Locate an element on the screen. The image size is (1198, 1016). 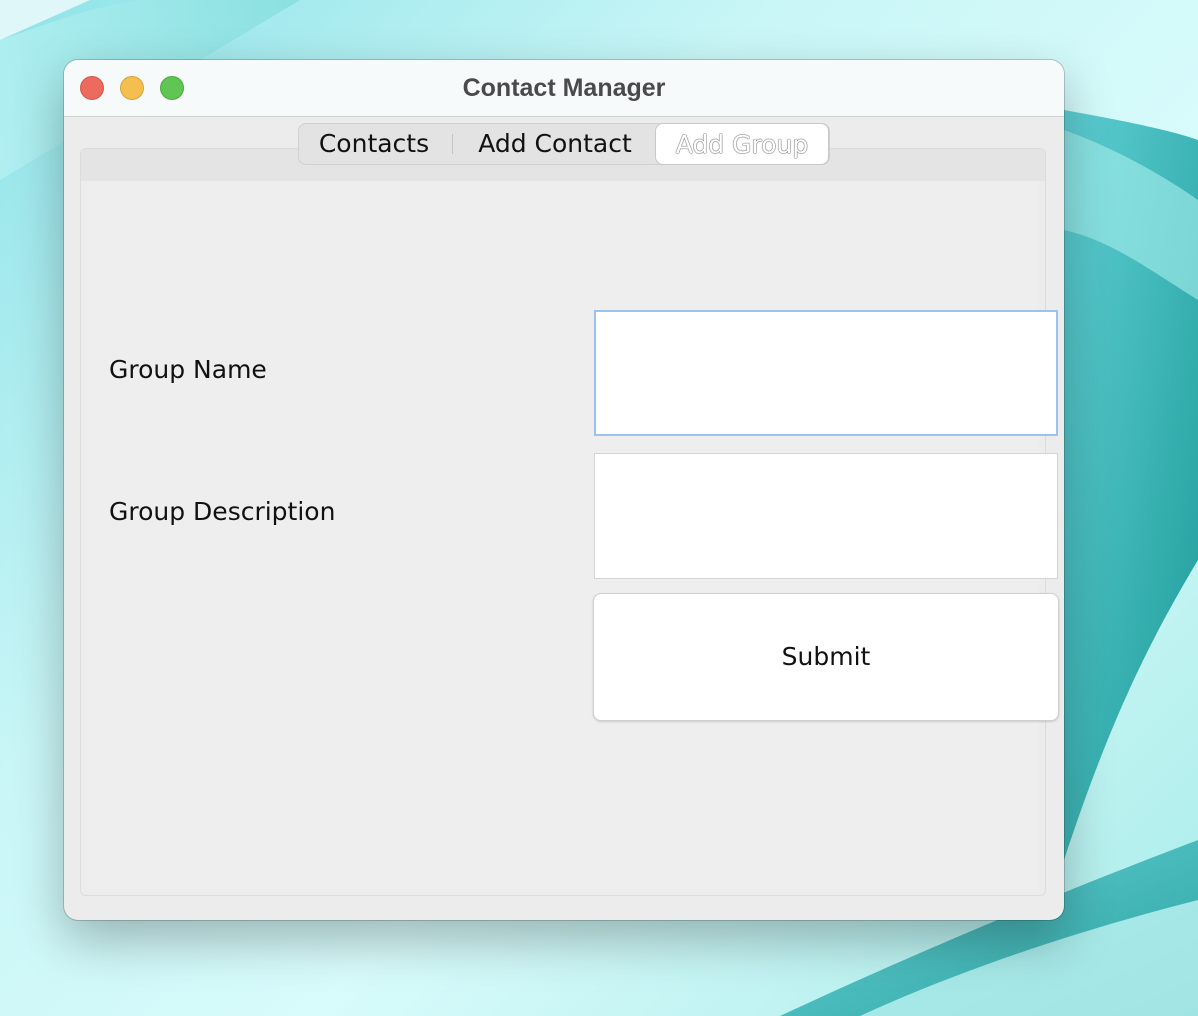
group-name-input is located at coordinates (826, 373).